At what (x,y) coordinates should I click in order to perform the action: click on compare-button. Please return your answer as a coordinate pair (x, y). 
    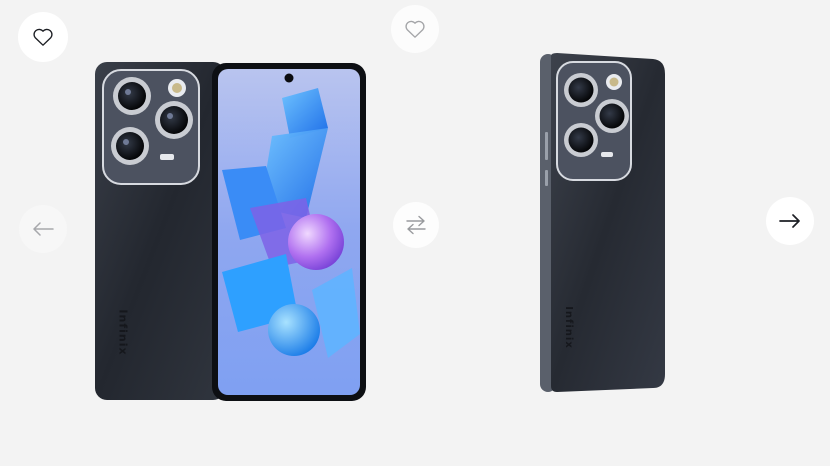
    Looking at the image, I should click on (416, 225).